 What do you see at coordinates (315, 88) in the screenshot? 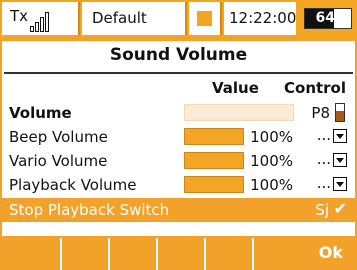
I see `column-header-control: Control` at bounding box center [315, 88].